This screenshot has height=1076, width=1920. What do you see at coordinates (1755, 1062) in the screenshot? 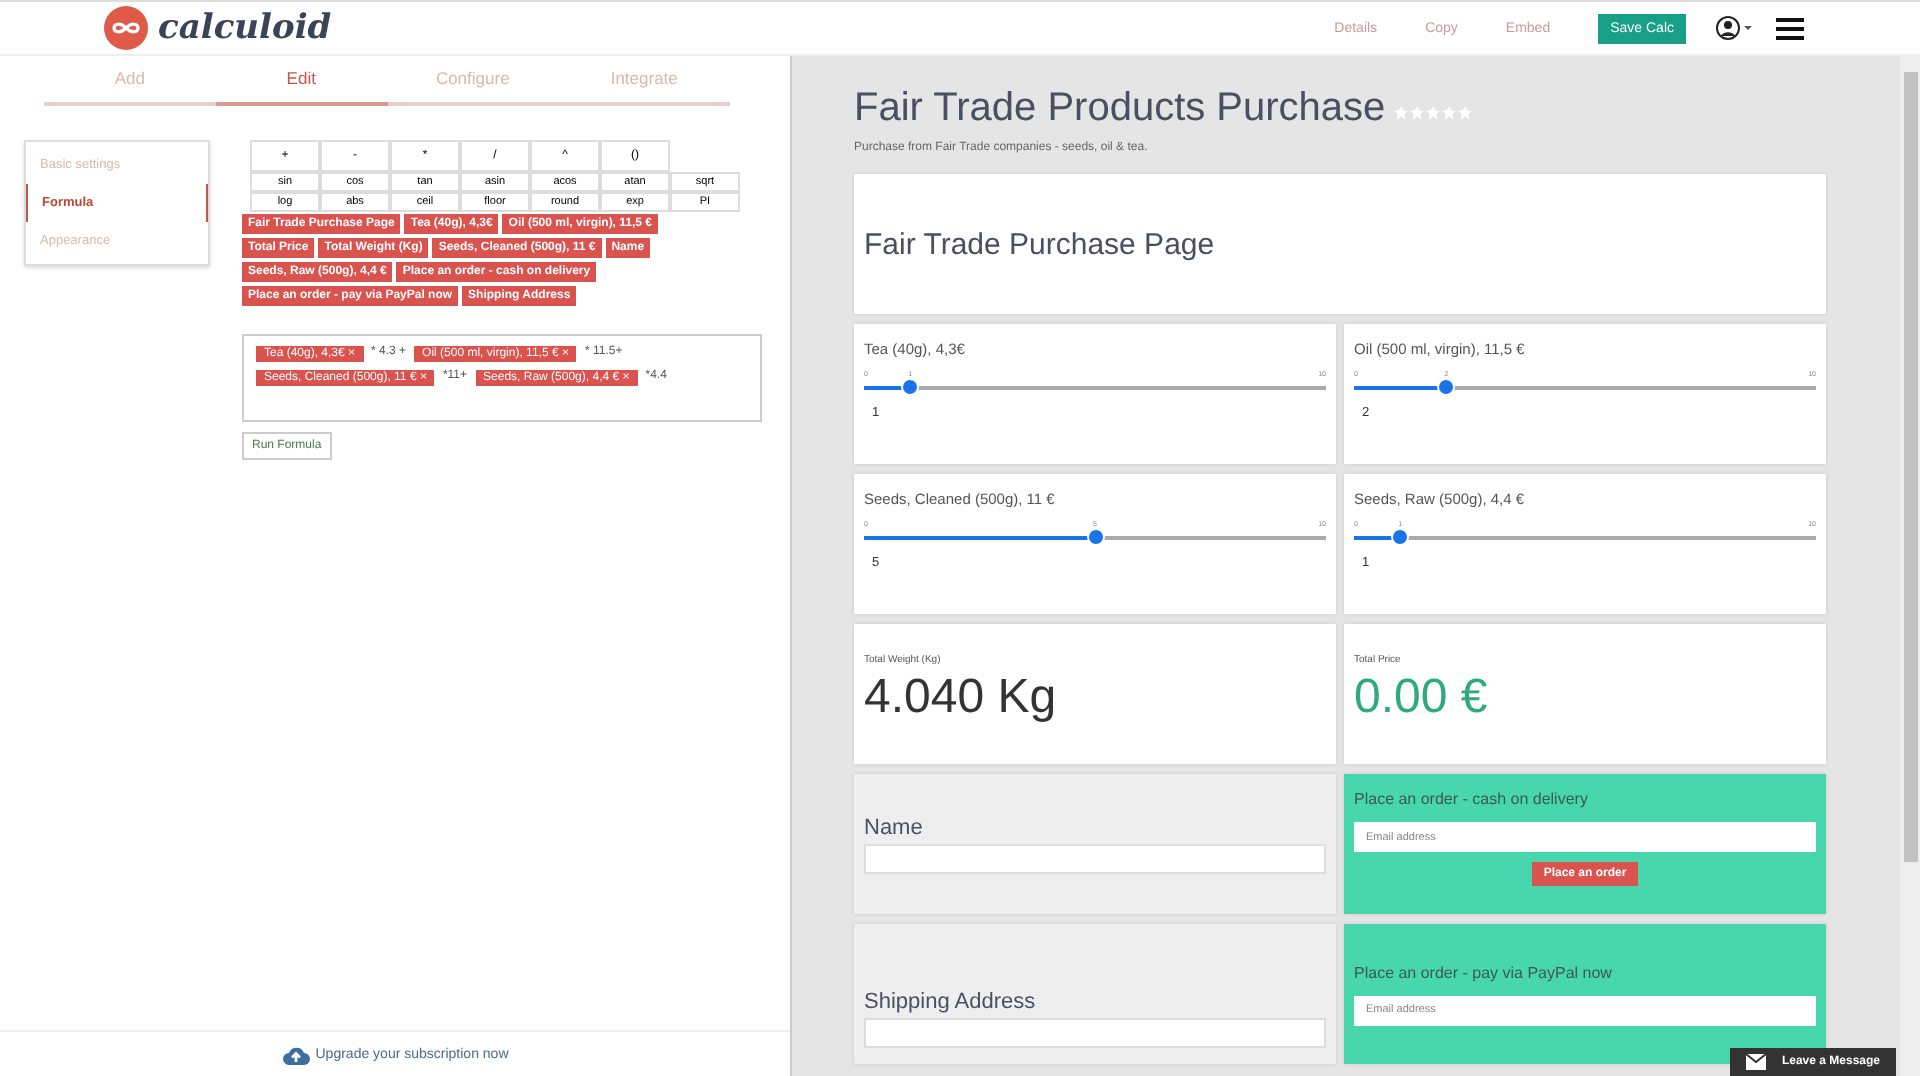
I see `envelope-icon` at bounding box center [1755, 1062].